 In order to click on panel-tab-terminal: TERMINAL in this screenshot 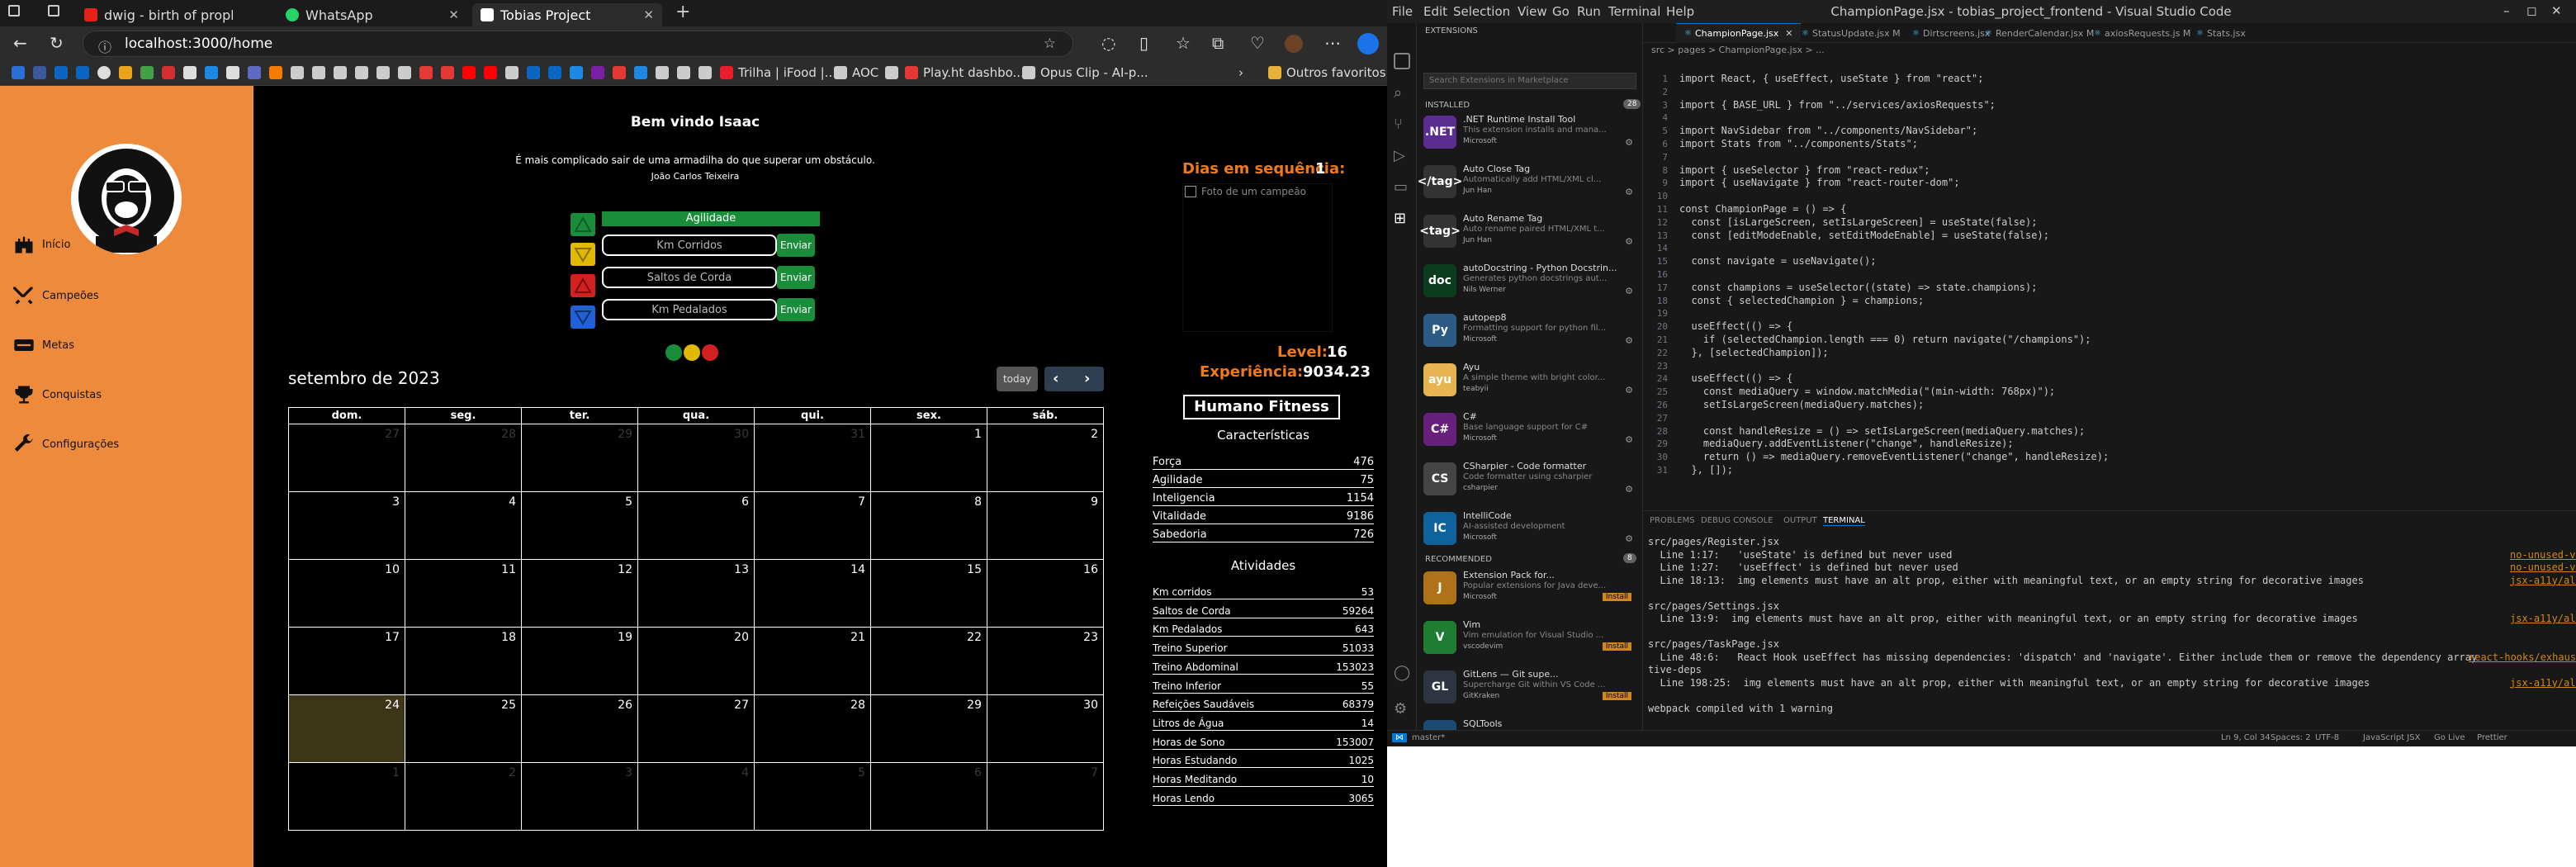, I will do `click(1844, 521)`.